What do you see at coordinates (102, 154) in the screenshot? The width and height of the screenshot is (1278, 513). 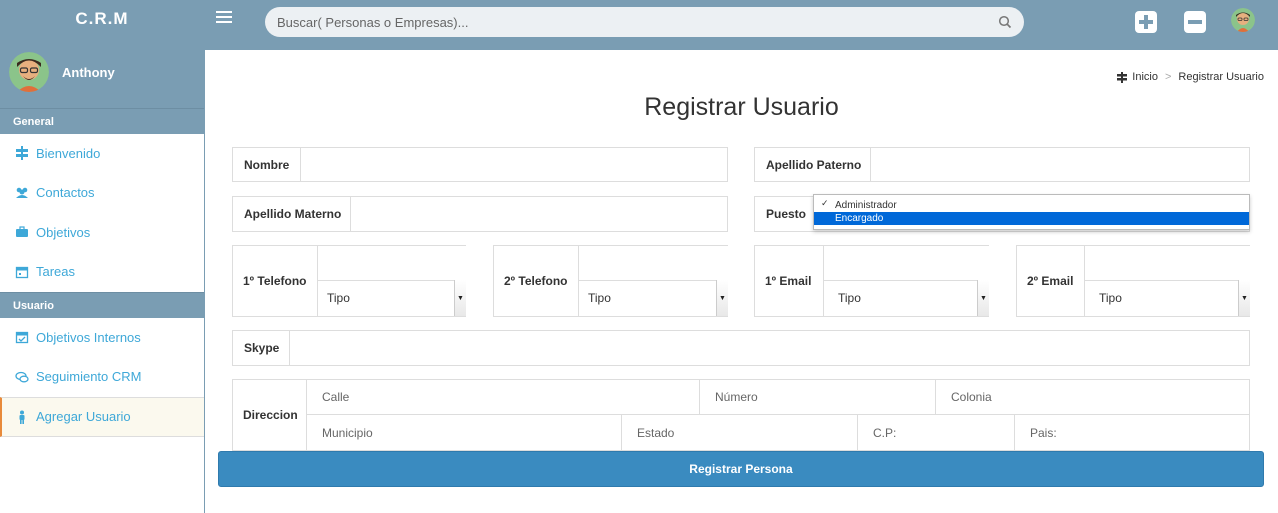 I see `sidebar-item-bienvenido: Bienvenido` at bounding box center [102, 154].